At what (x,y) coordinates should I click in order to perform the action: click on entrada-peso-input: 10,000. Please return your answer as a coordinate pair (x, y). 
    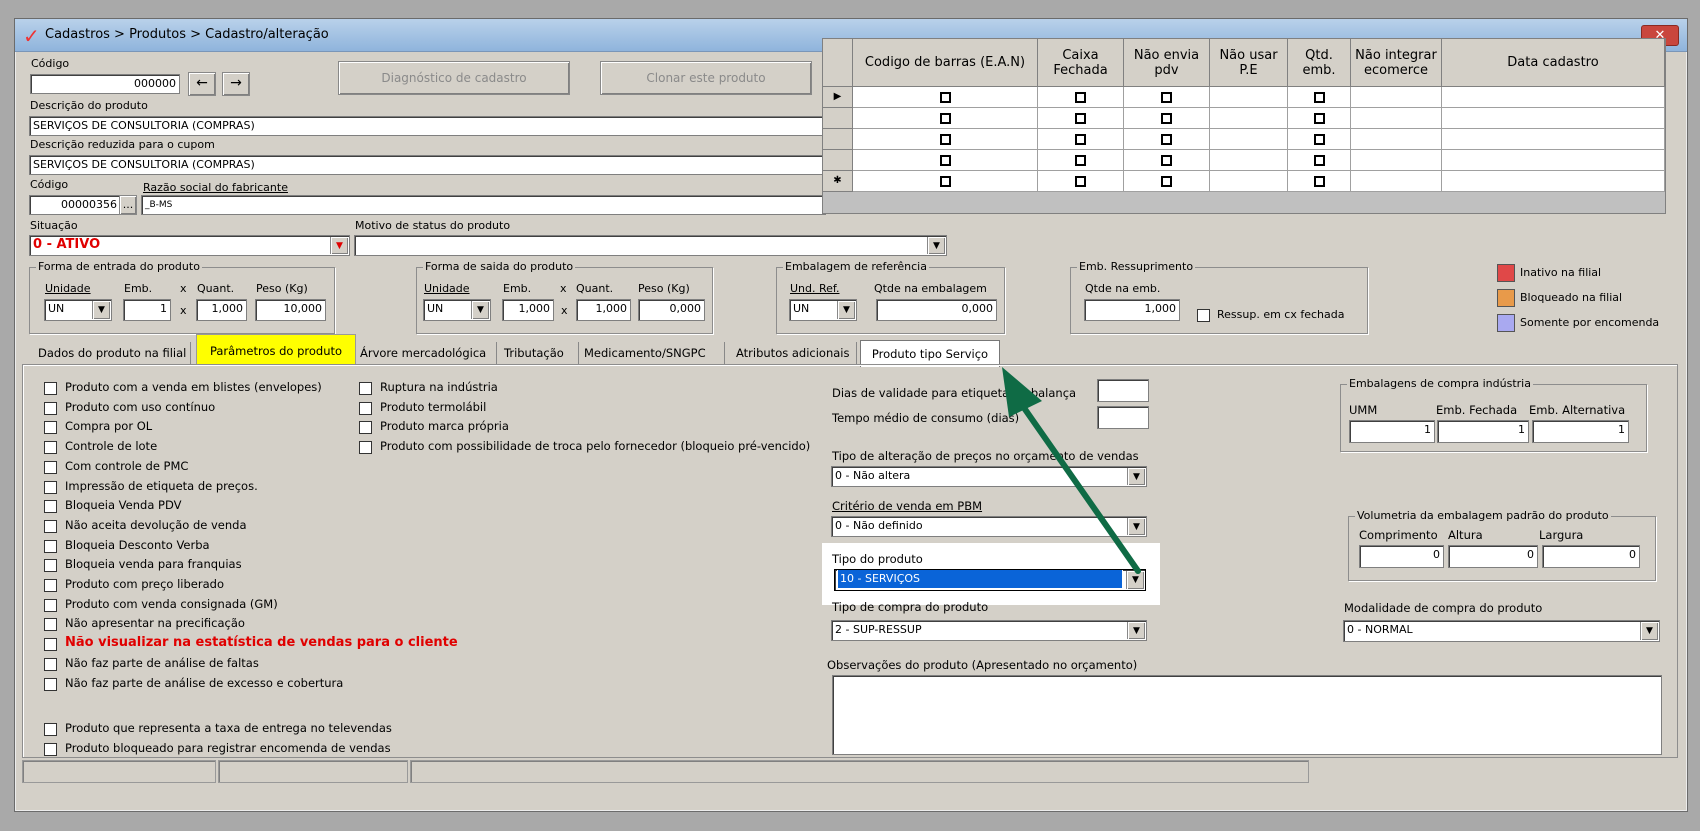
    Looking at the image, I should click on (290, 310).